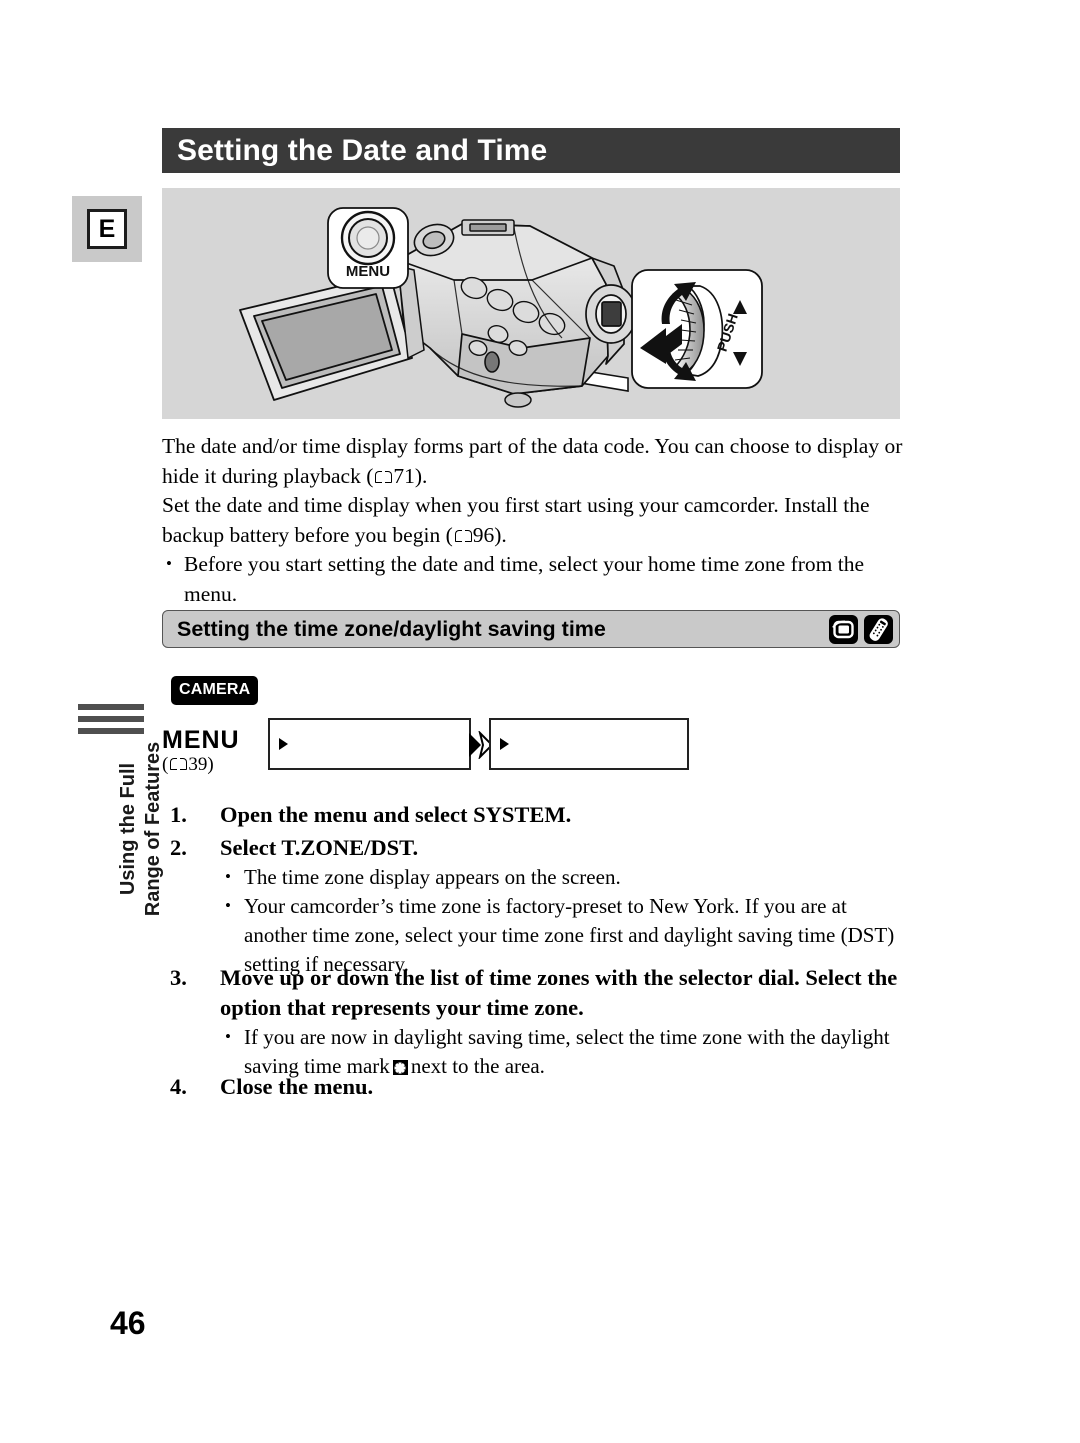 The width and height of the screenshot is (1080, 1443). I want to click on illustration-panel: MENU PUSH, so click(531, 303).